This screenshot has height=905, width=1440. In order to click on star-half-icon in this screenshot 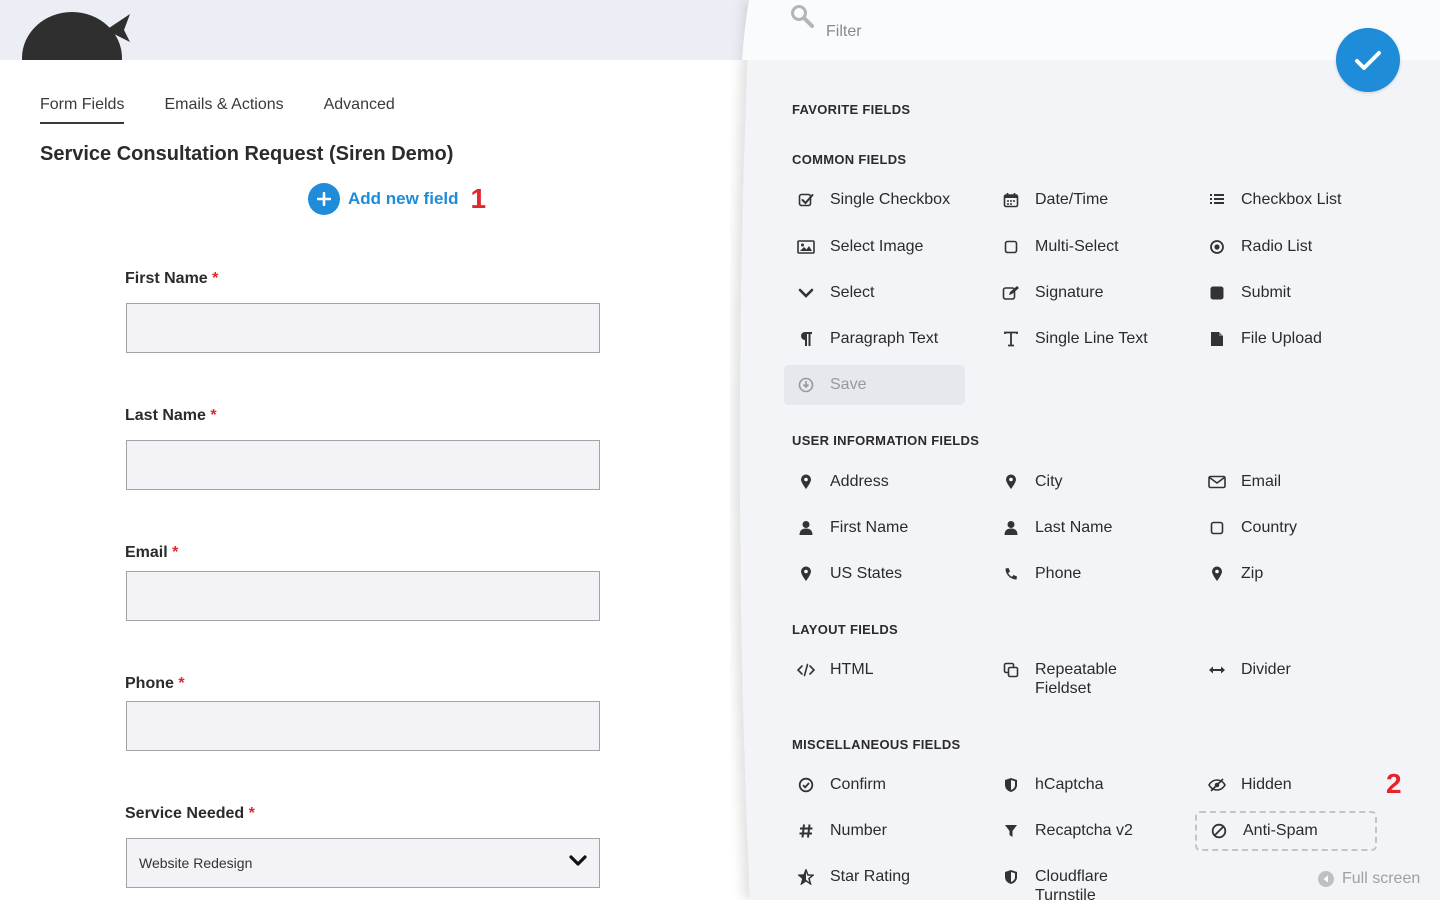, I will do `click(806, 877)`.